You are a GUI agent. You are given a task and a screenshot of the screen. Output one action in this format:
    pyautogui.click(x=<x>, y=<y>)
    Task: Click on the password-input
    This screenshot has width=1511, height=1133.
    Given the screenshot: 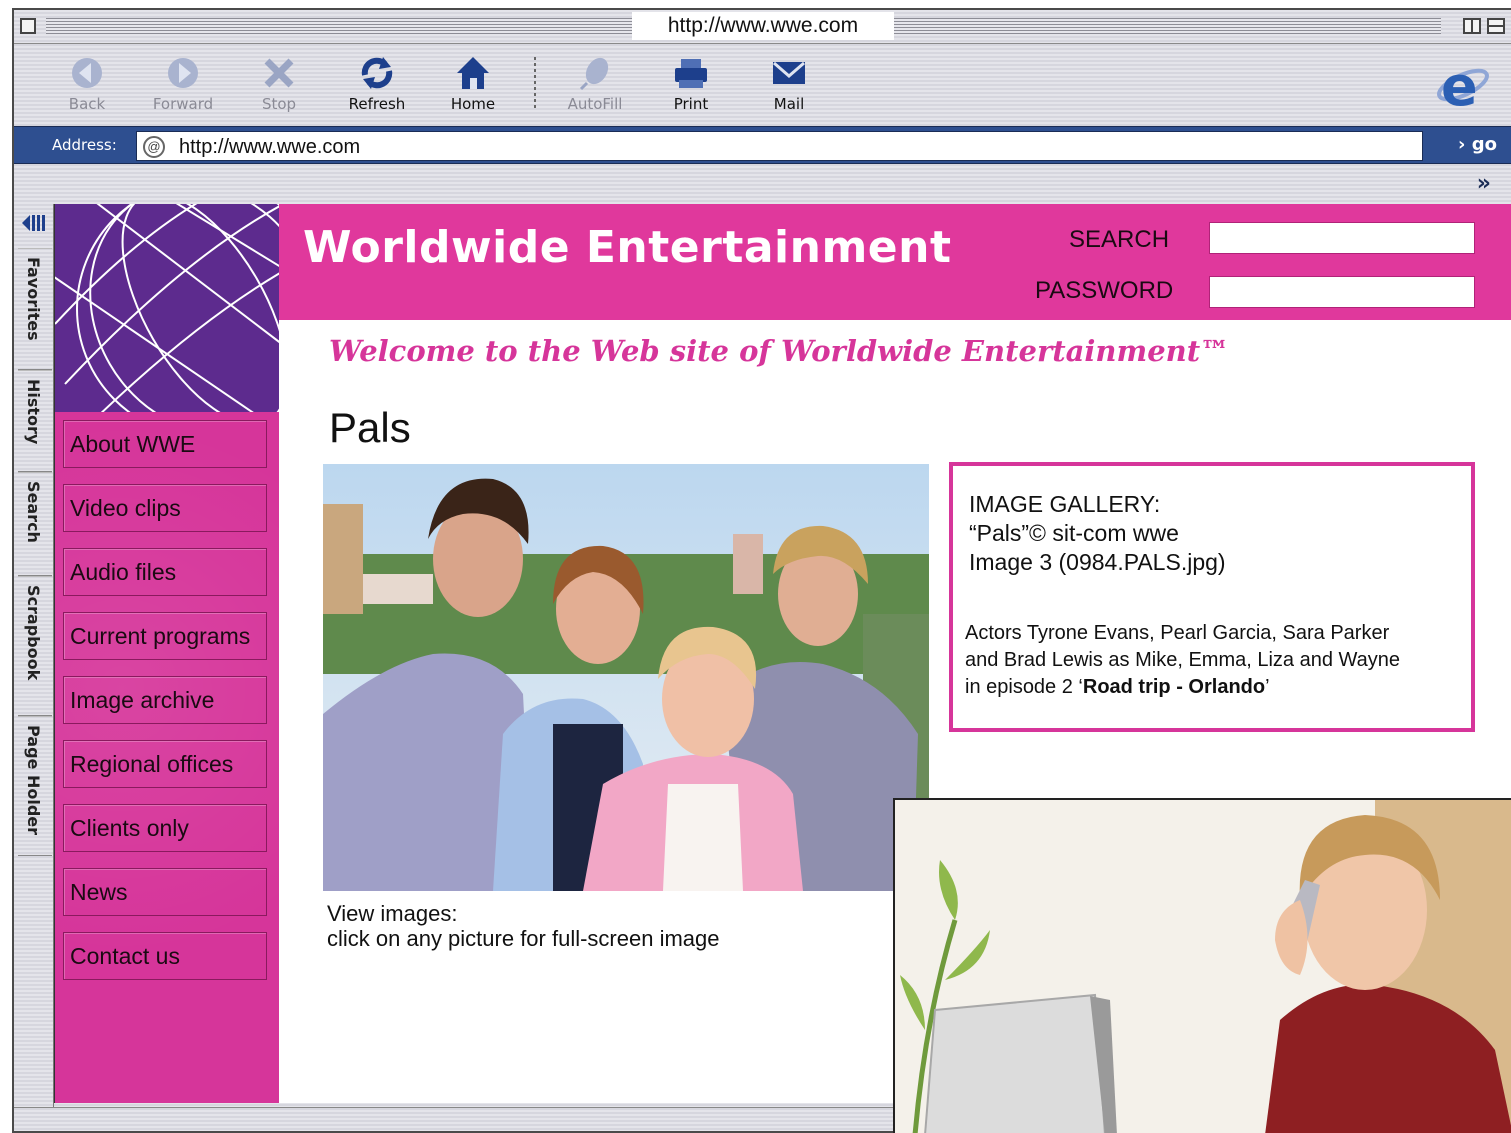 What is the action you would take?
    pyautogui.click(x=1342, y=292)
    